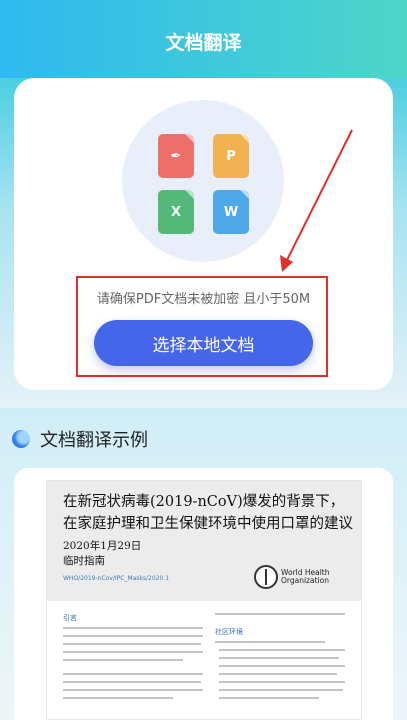 The width and height of the screenshot is (407, 720). Describe the element at coordinates (70, 618) in the screenshot. I see `left-column-heading: 引言` at that location.